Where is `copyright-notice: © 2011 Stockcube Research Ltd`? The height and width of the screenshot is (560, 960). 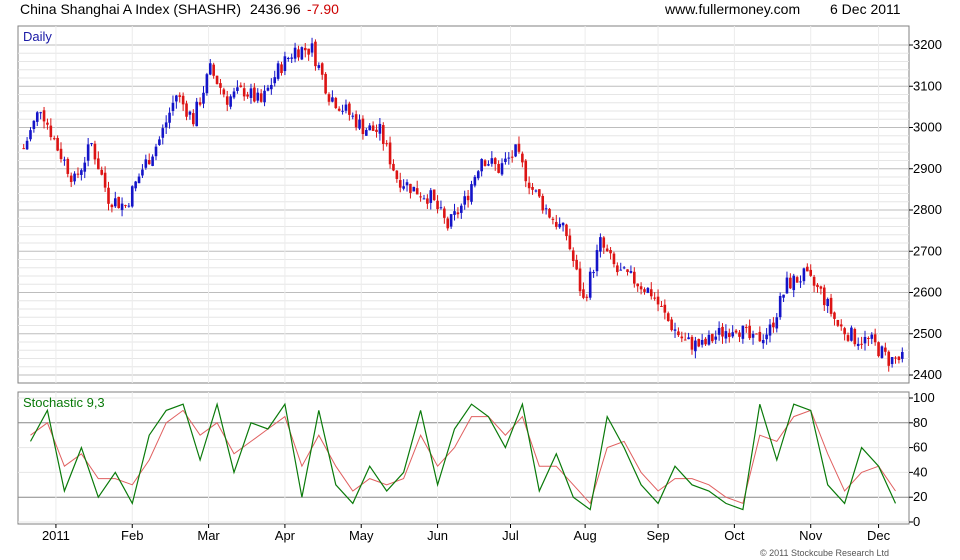 copyright-notice: © 2011 Stockcube Research Ltd is located at coordinates (824, 553).